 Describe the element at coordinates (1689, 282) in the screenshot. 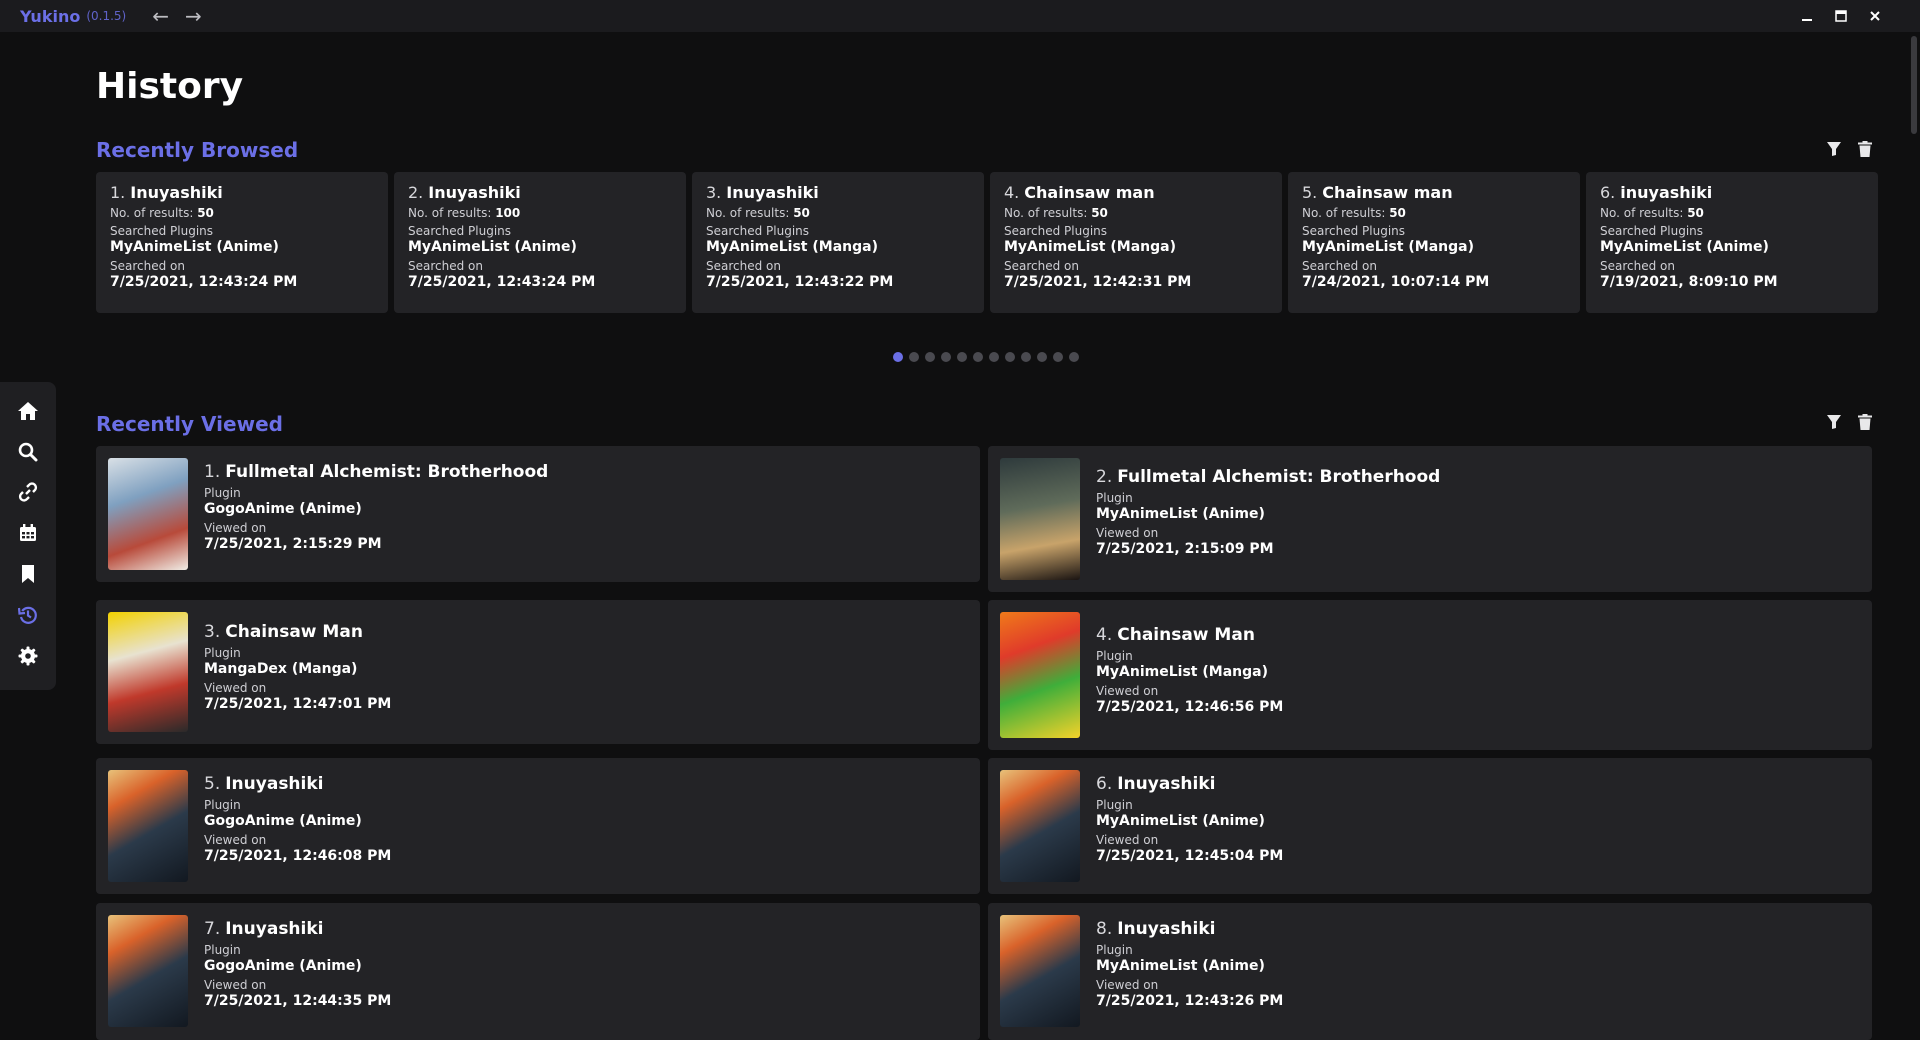

I see `searched-on-value: 7/19/2021, 8:09:10 PM` at that location.